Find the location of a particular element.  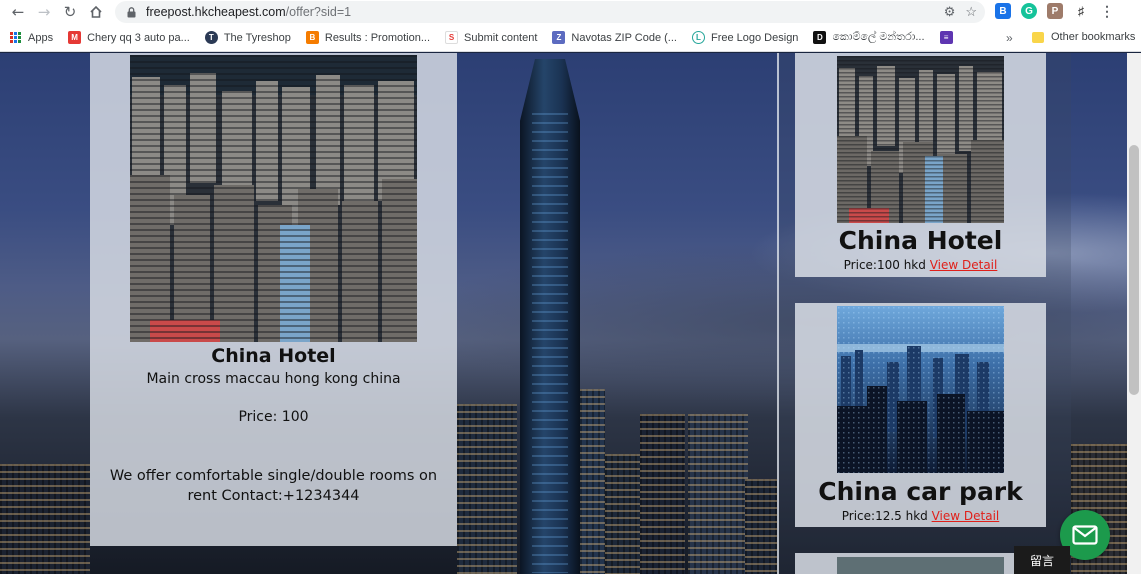

bookmark-tyreshop: T The Tyreshop is located at coordinates (247, 37).